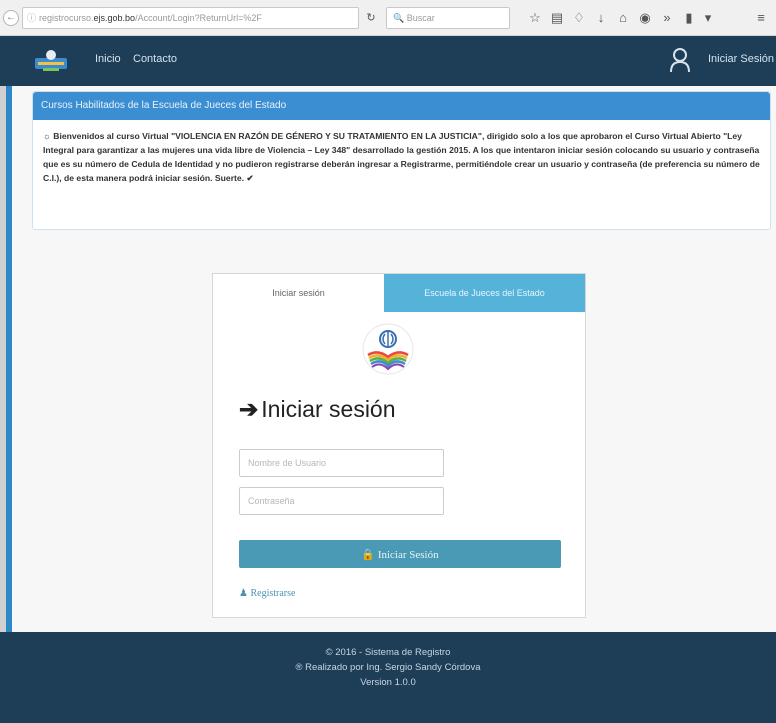  I want to click on url-domain: ejs.gob.bo, so click(114, 18).